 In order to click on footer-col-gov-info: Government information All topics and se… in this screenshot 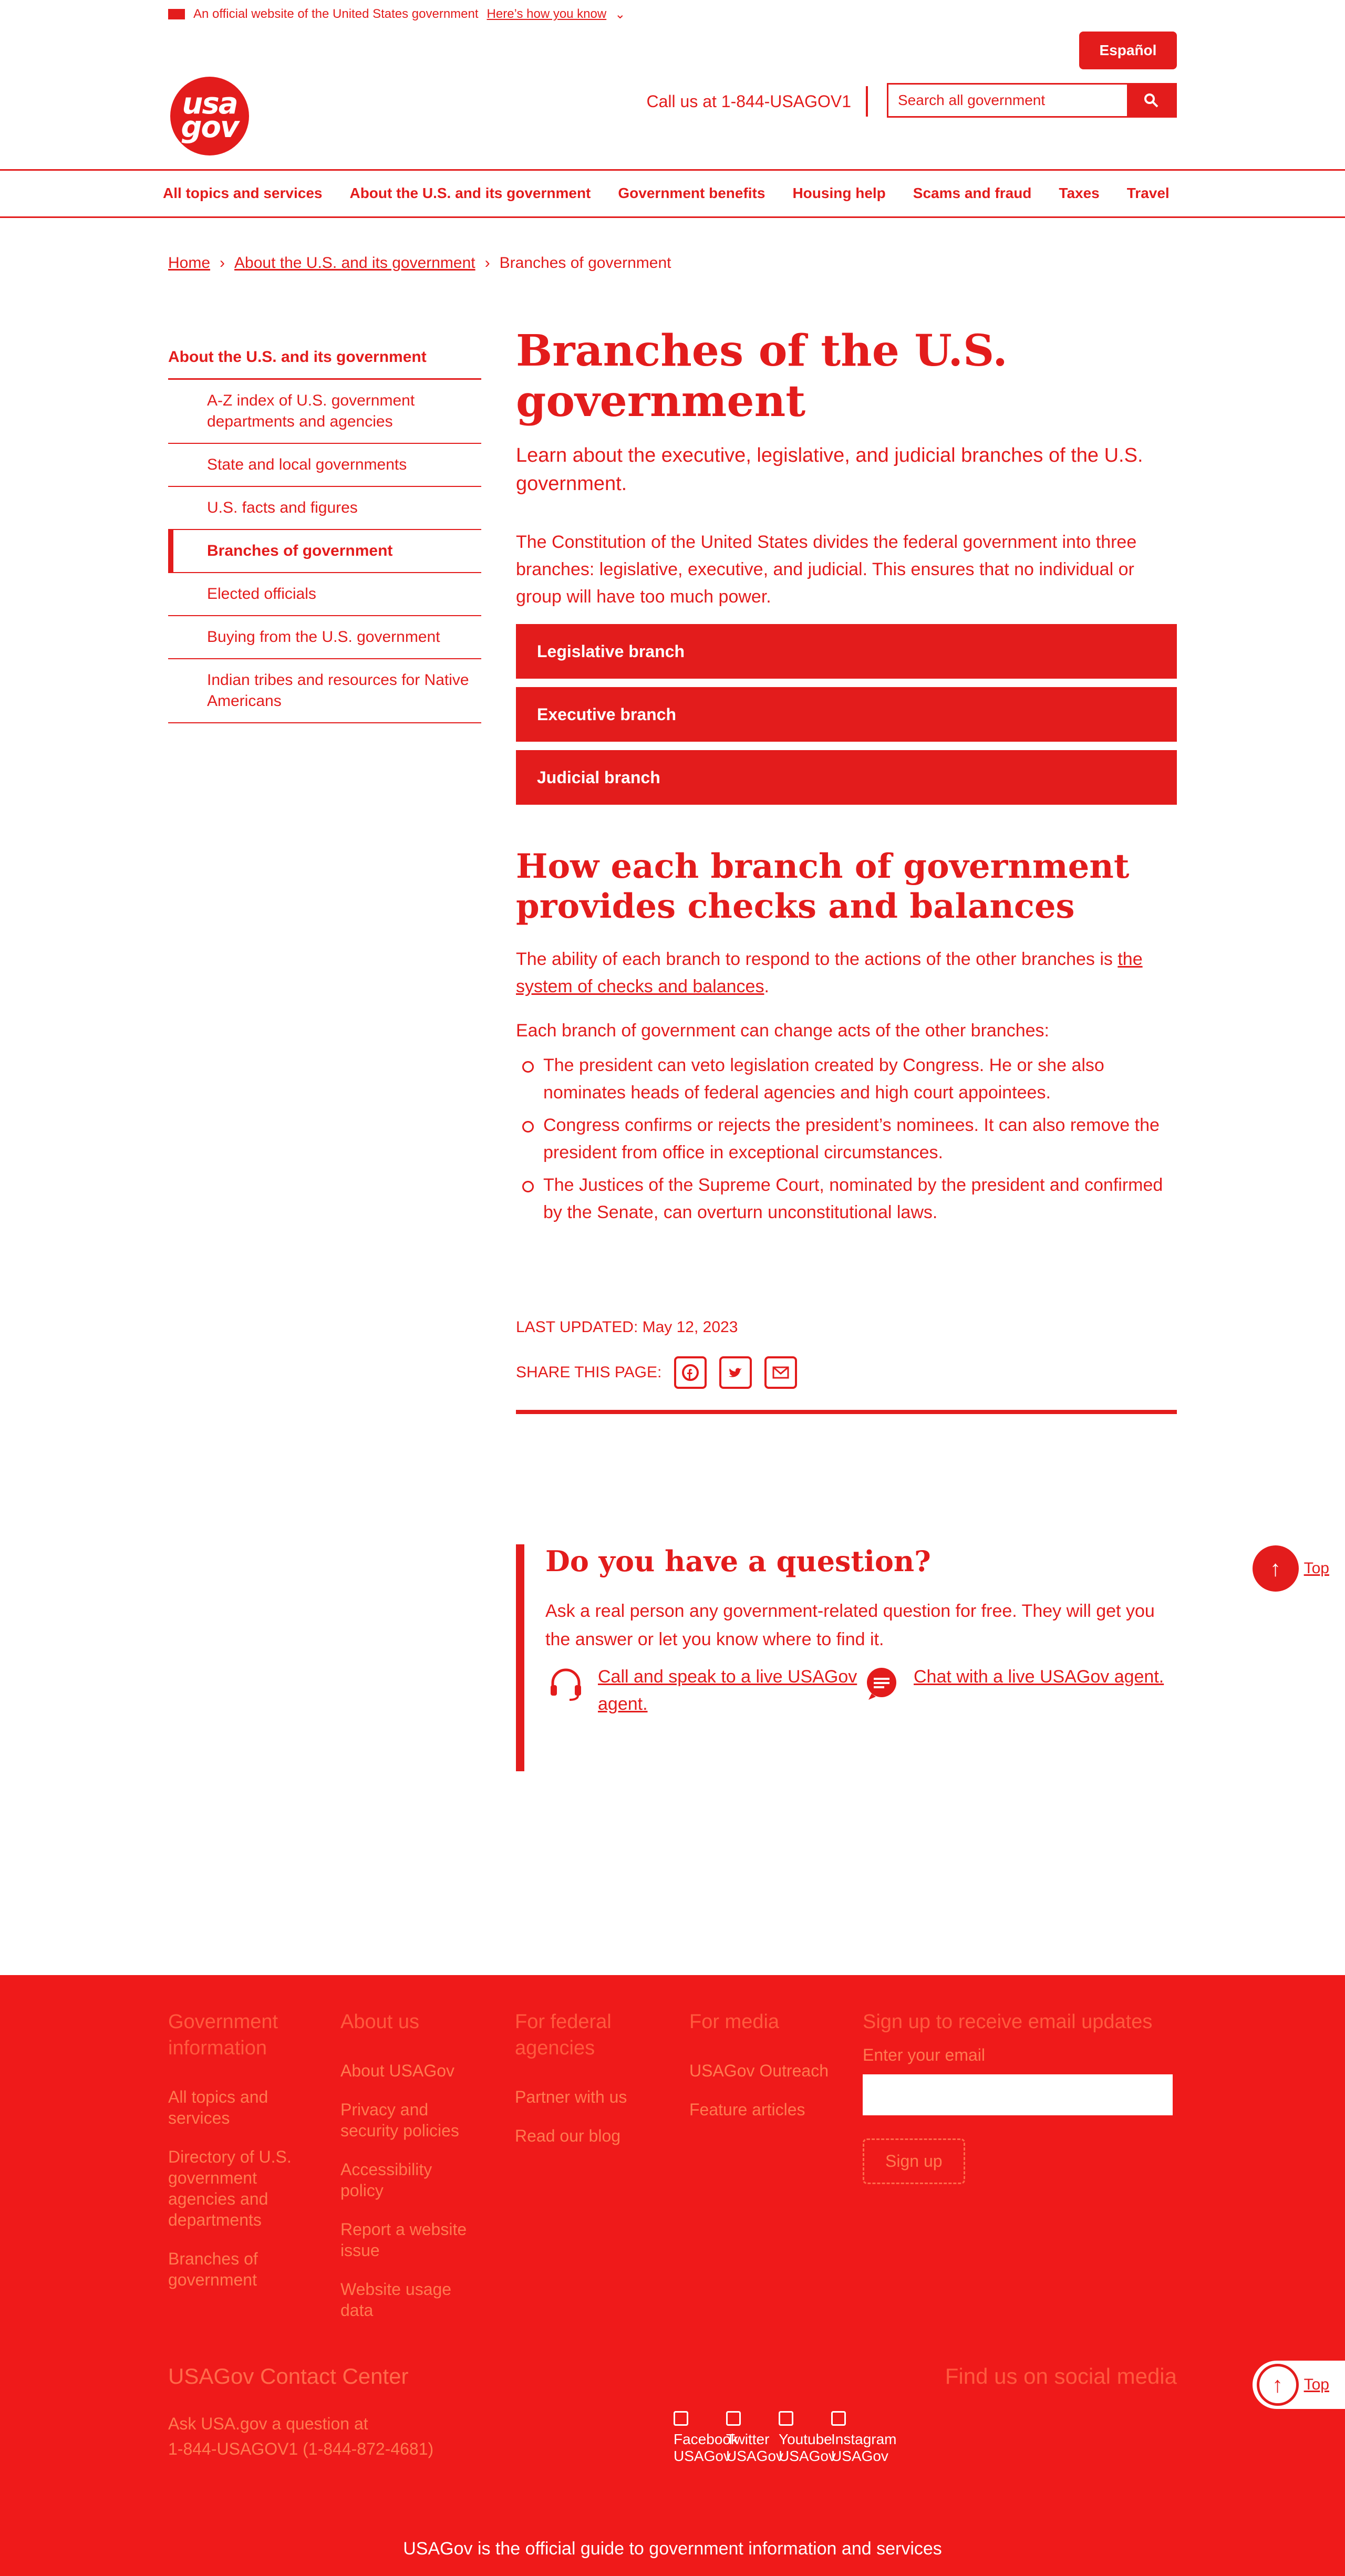, I will do `click(247, 2158)`.